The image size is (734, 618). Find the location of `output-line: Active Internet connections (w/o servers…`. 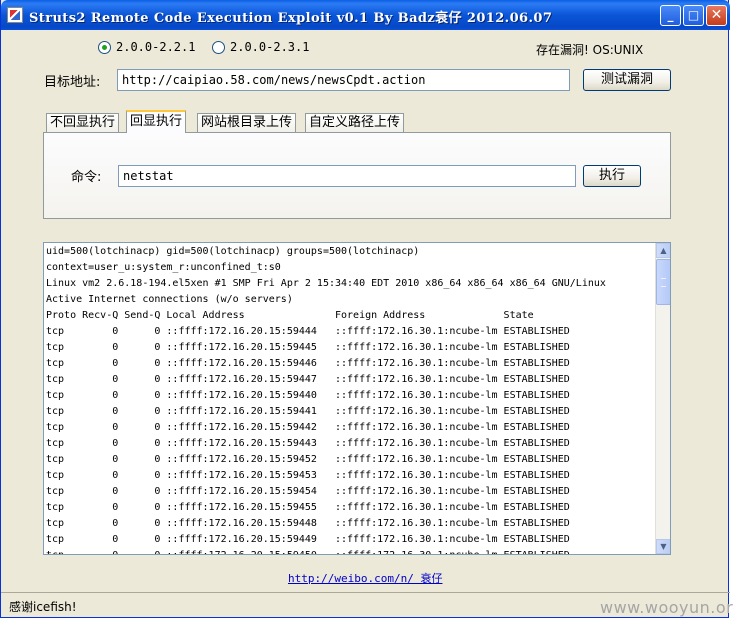

output-line: Active Internet connections (w/o servers… is located at coordinates (169, 299).